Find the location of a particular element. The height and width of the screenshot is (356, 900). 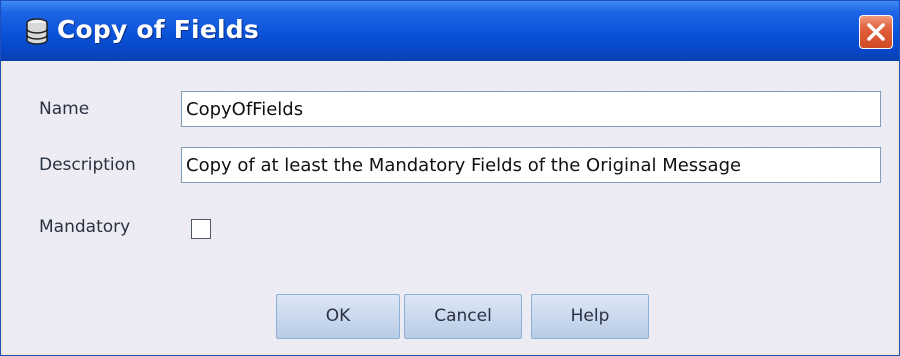

mandatory-checkbox is located at coordinates (201, 229).